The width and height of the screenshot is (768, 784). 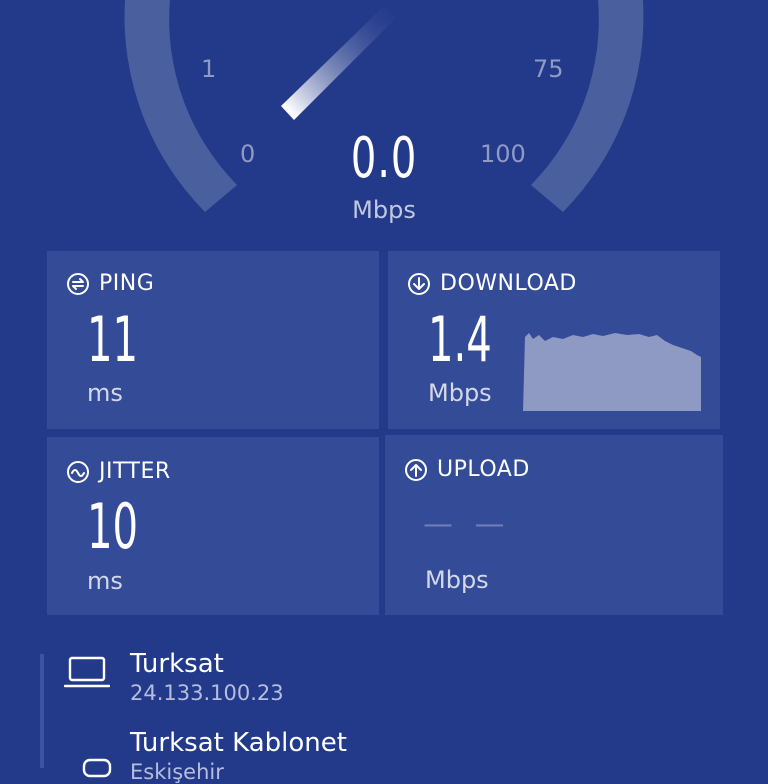 What do you see at coordinates (209, 69) in the screenshot?
I see `gauge-tick-1: 1` at bounding box center [209, 69].